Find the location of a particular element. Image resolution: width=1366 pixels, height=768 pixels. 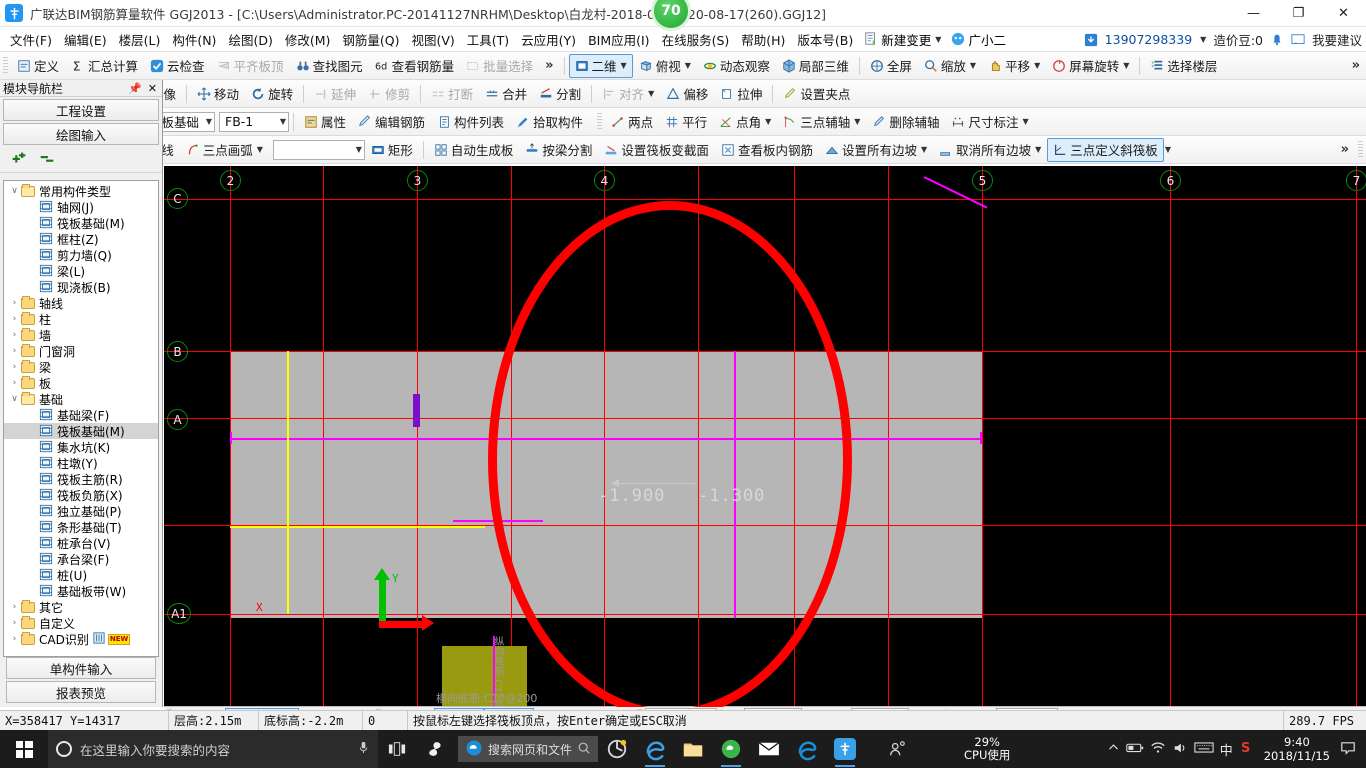

rotate-button: 旋转 is located at coordinates (272, 94).